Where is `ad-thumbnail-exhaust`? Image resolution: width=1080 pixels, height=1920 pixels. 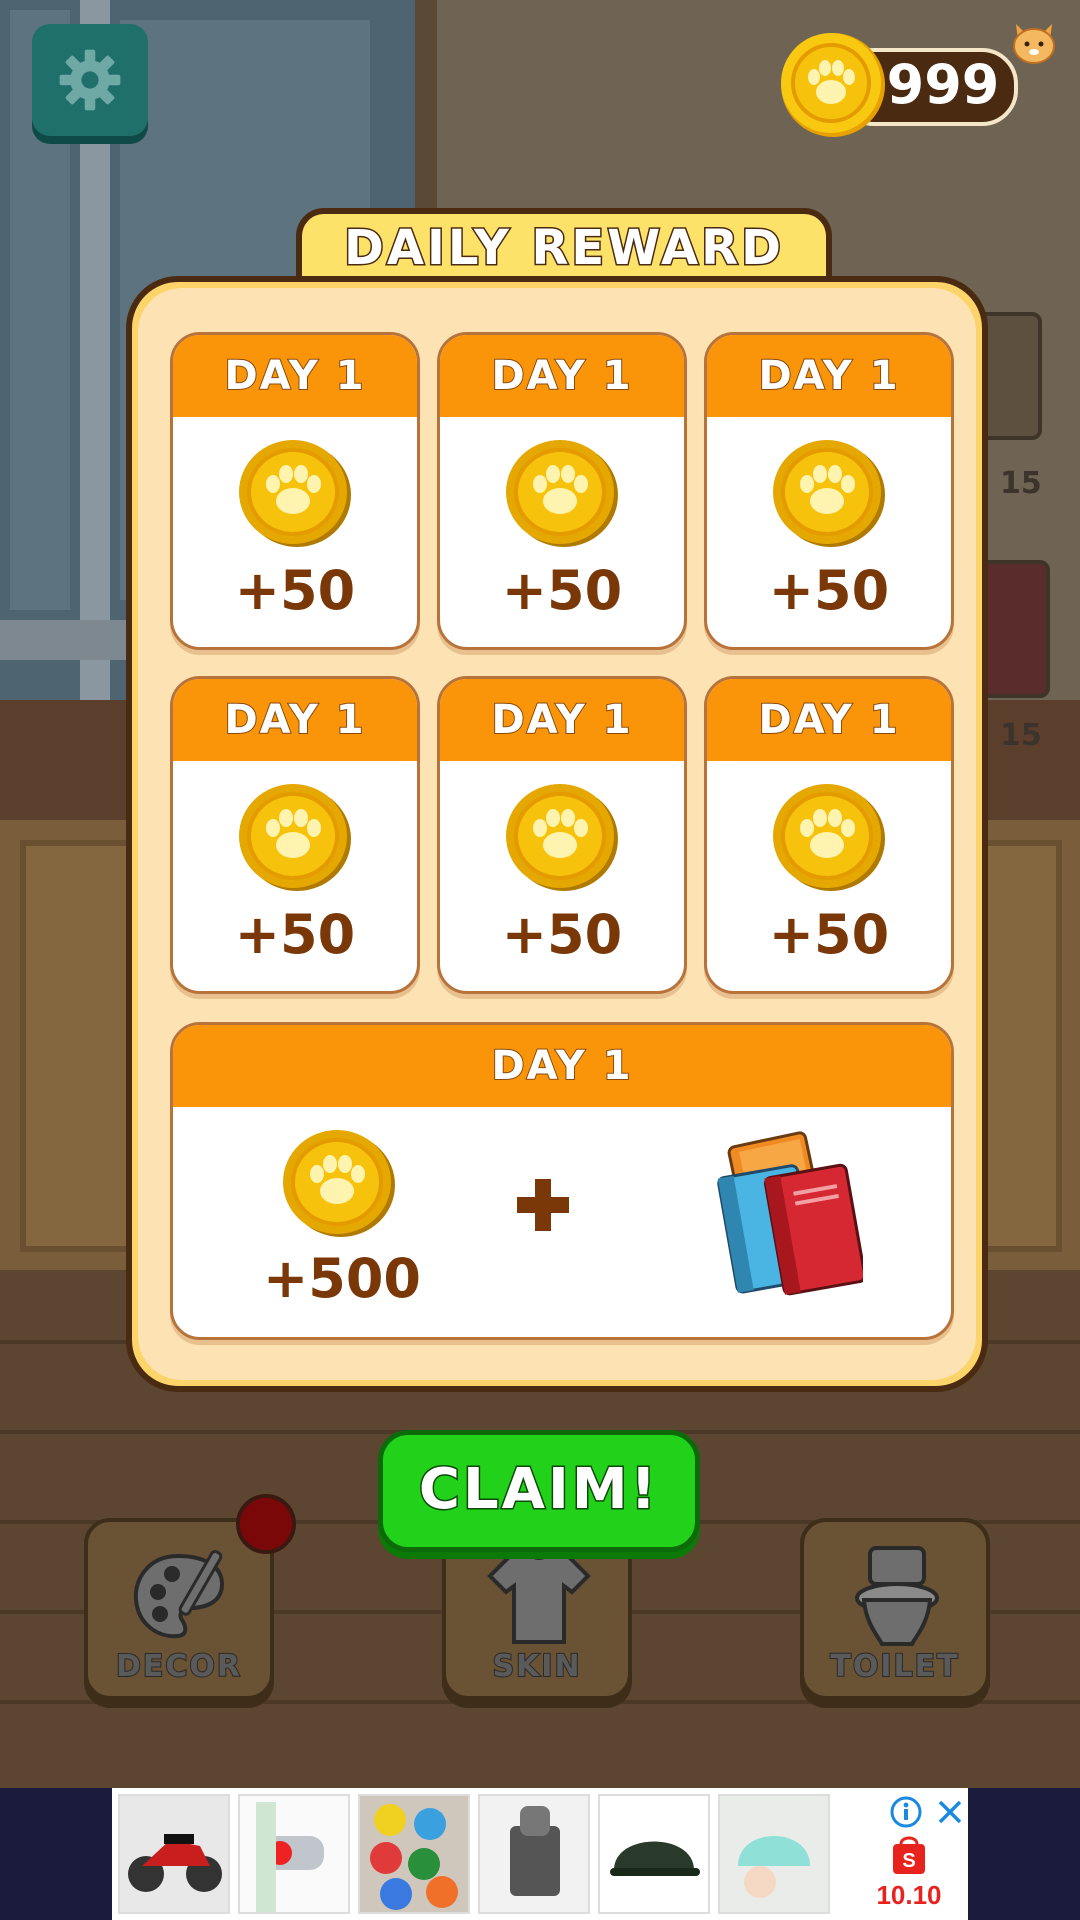
ad-thumbnail-exhaust is located at coordinates (534, 1854).